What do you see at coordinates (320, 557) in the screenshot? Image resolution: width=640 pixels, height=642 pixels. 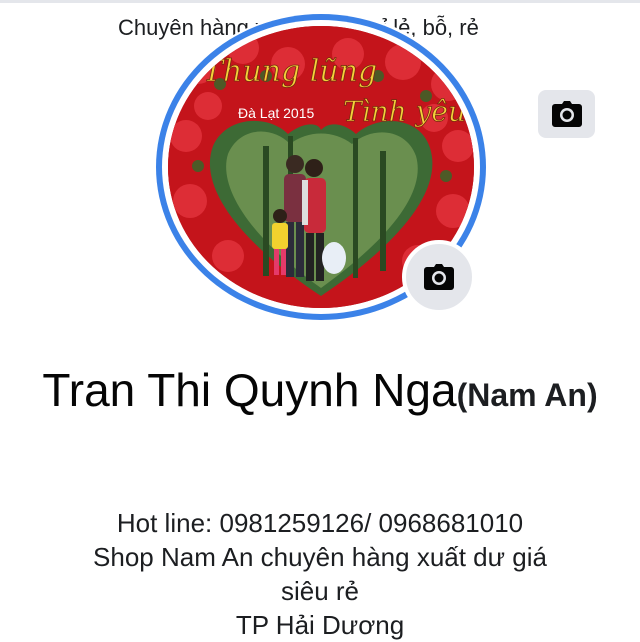 I see `bio-line-shop: Shop Nam An chuyên hàng xuất dư giá` at bounding box center [320, 557].